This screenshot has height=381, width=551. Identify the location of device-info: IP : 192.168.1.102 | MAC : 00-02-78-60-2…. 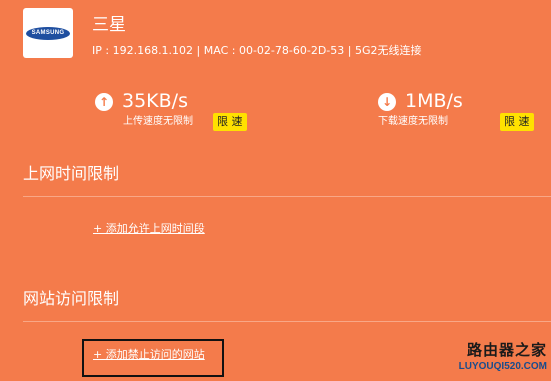
(257, 50).